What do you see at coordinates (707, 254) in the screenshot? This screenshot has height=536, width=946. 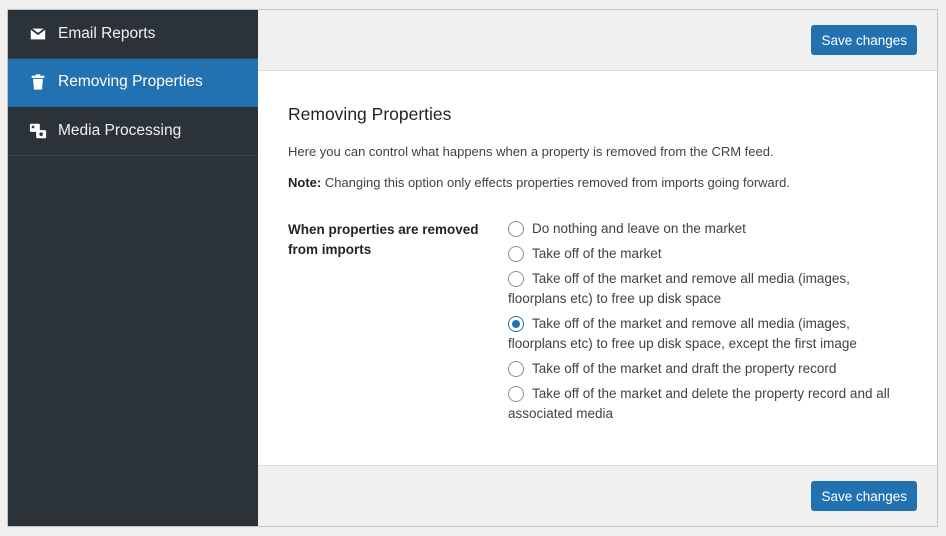 I see `radio-option-take-off: Take off of the market` at bounding box center [707, 254].